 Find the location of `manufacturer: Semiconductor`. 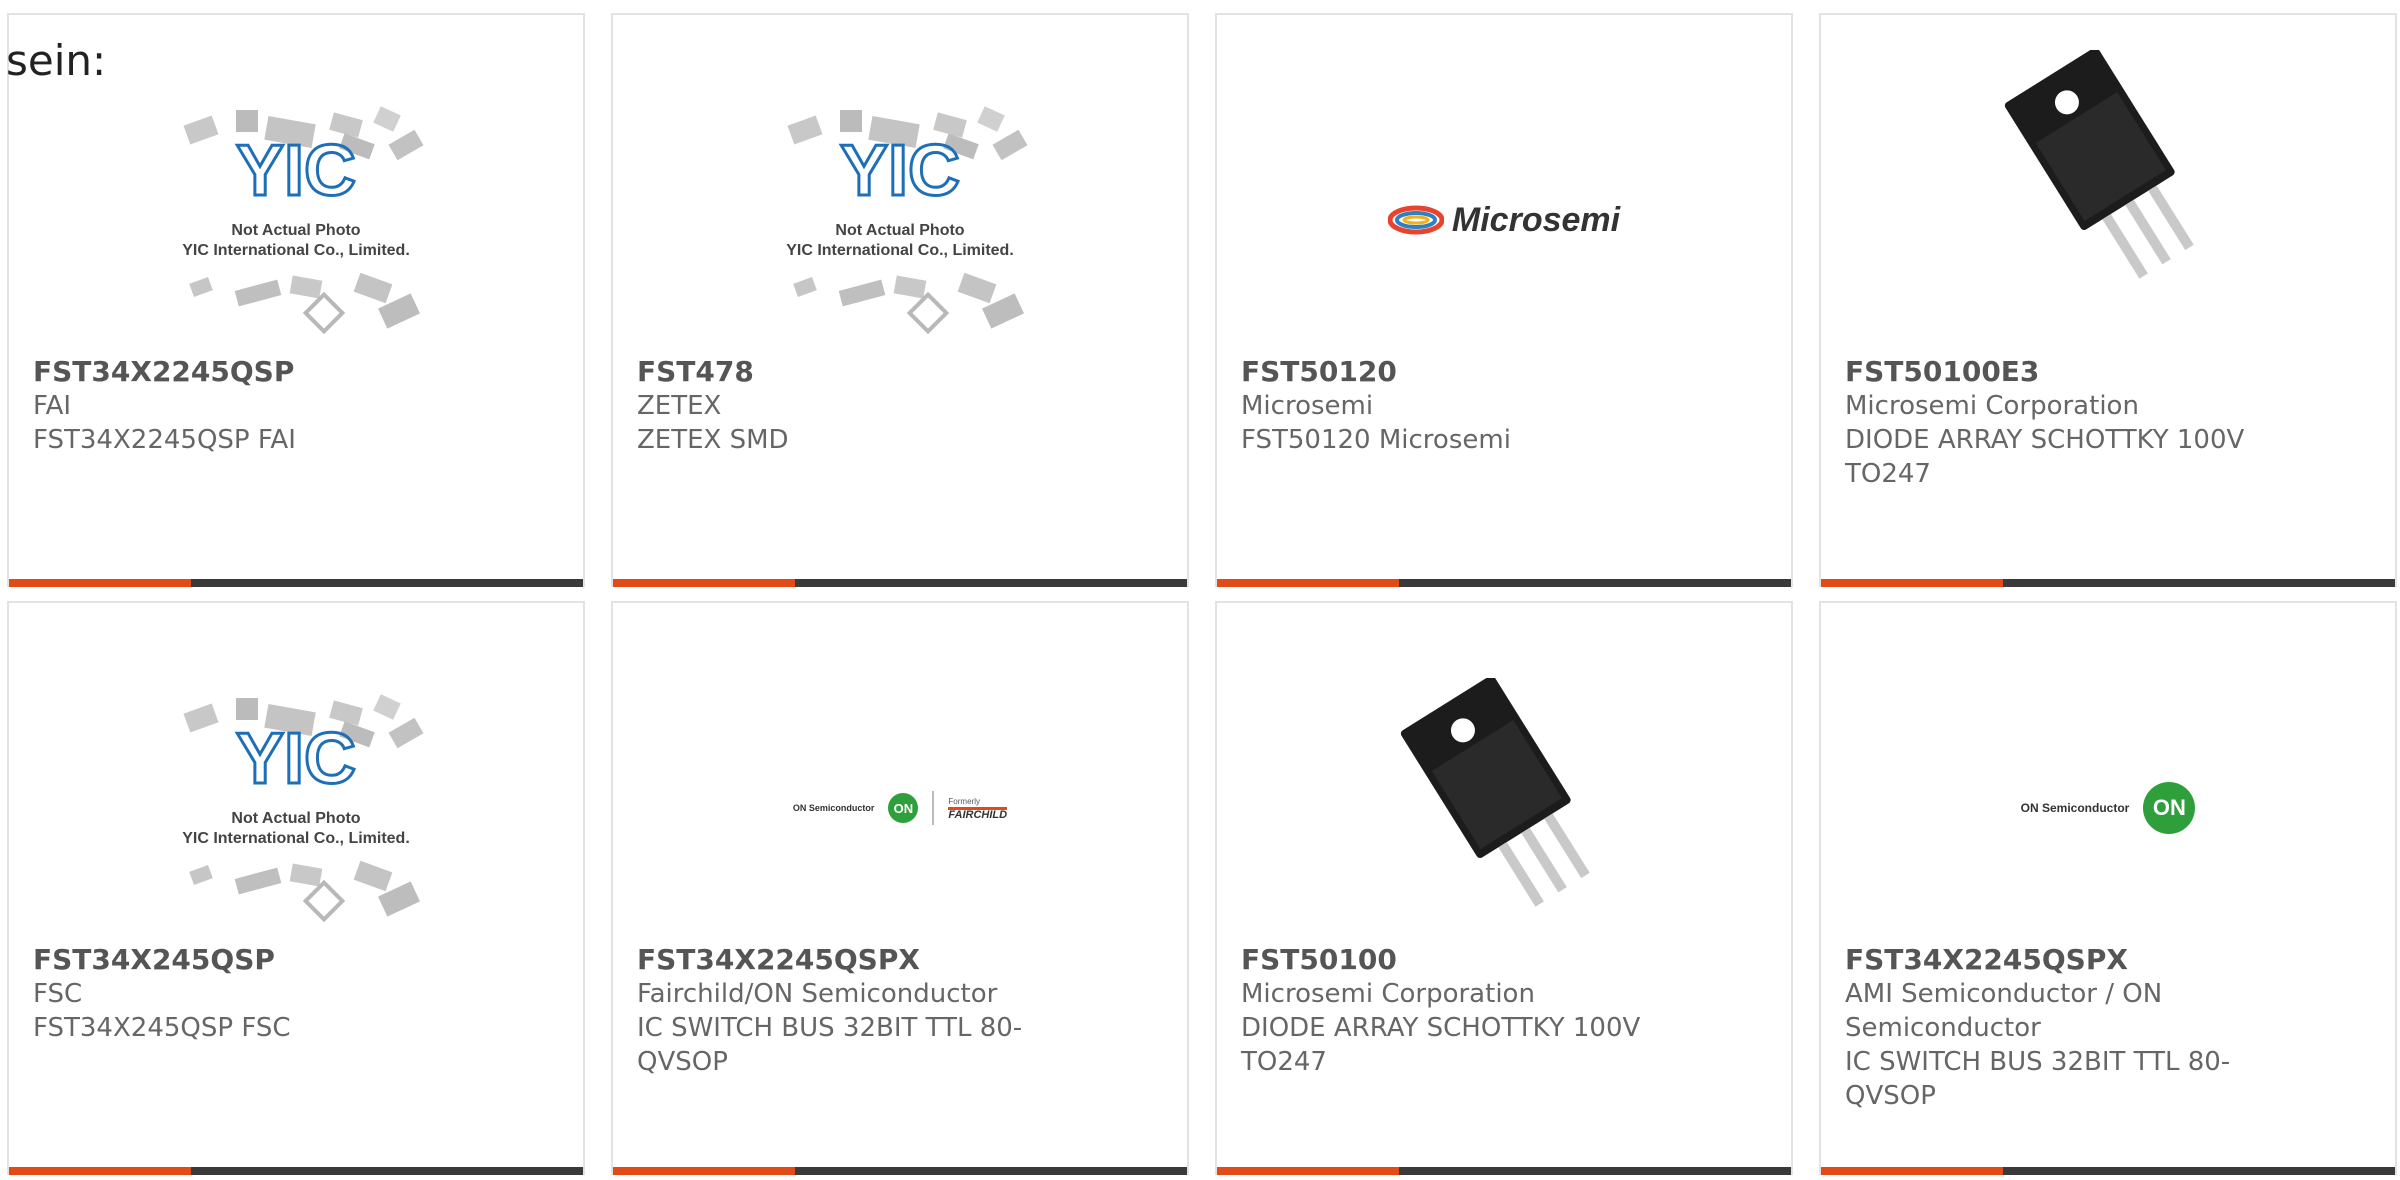

manufacturer: Semiconductor is located at coordinates (1943, 1028).